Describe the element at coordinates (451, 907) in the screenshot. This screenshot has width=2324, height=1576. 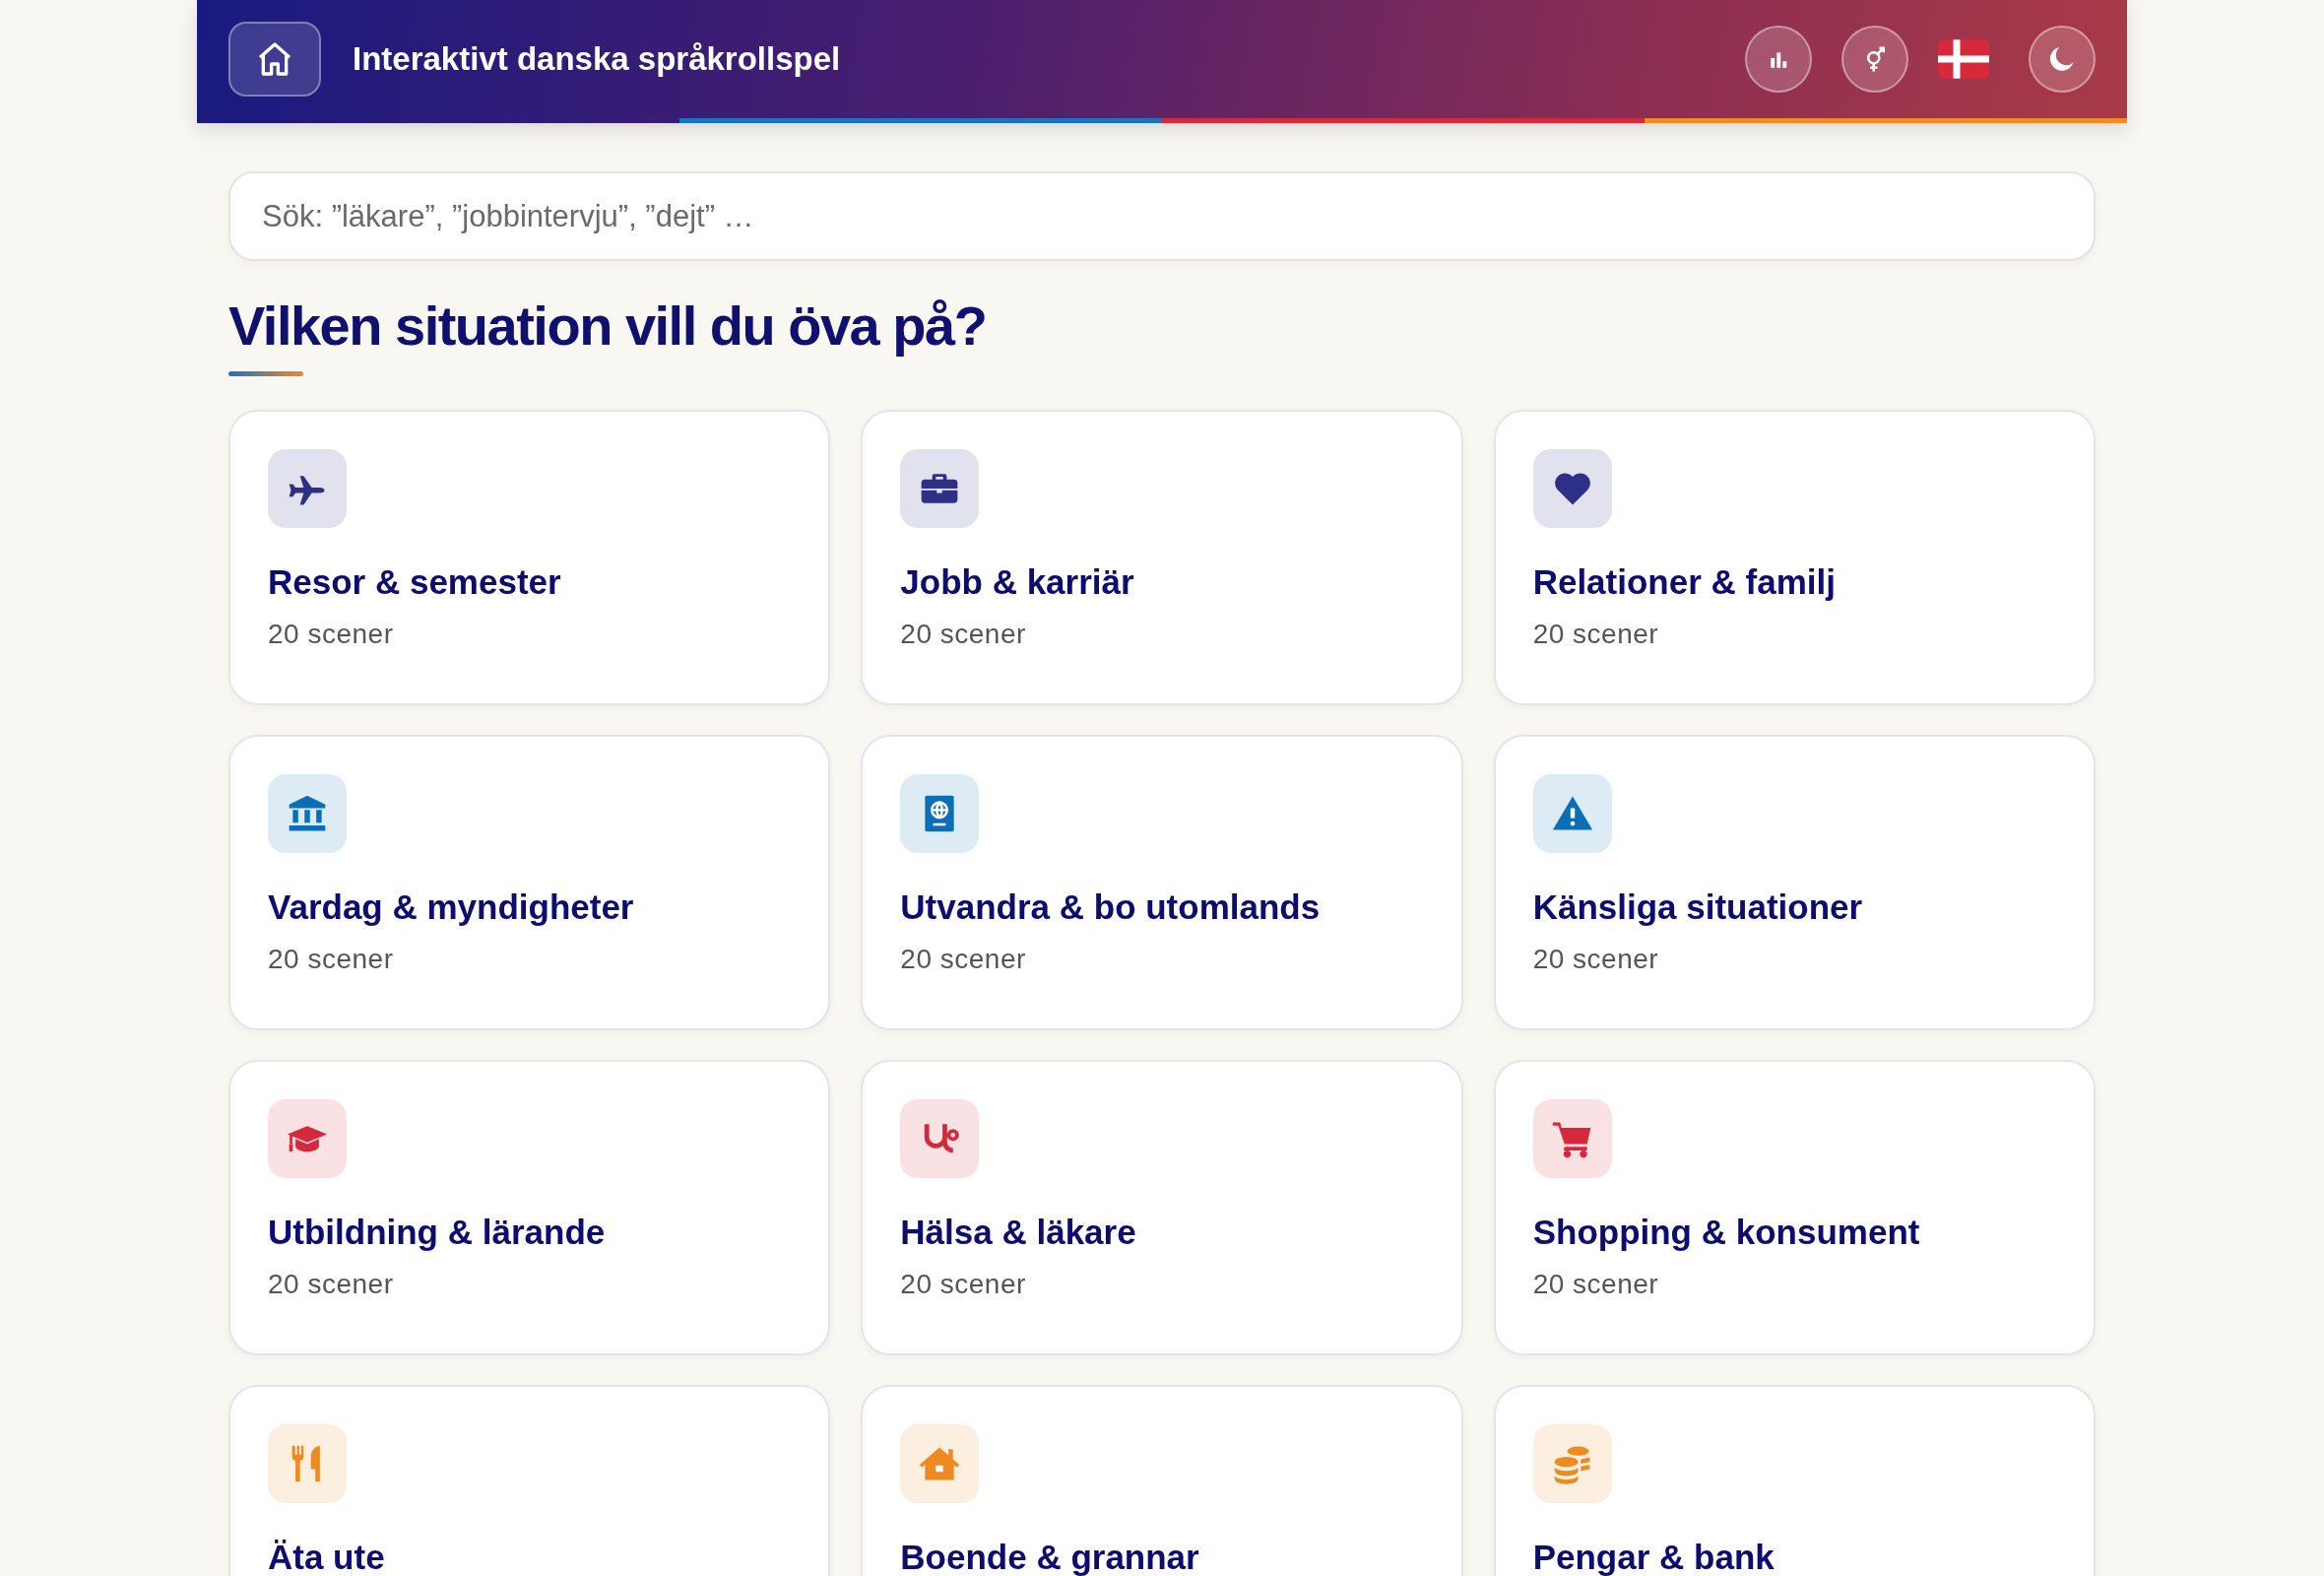
I see `category-title: Vardag & myndigheter` at that location.